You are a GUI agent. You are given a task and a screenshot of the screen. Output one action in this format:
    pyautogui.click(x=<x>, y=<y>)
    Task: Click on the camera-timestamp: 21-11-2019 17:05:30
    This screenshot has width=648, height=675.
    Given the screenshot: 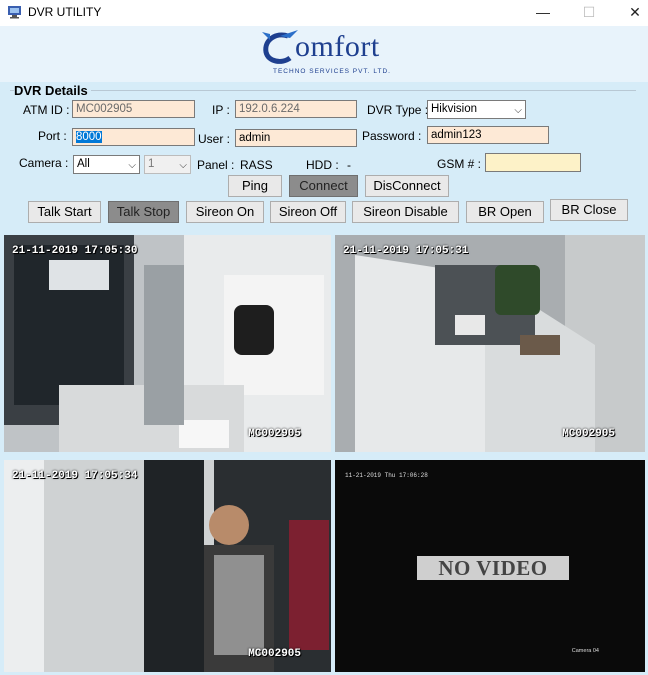 What is the action you would take?
    pyautogui.click(x=75, y=251)
    